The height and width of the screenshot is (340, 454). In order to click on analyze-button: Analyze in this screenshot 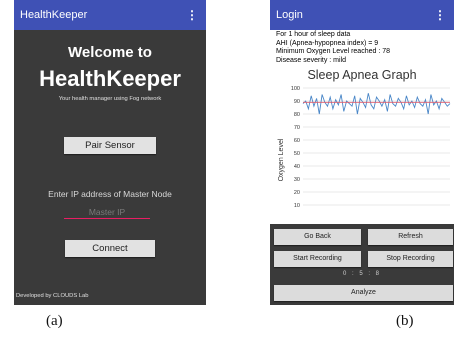, I will do `click(363, 293)`.